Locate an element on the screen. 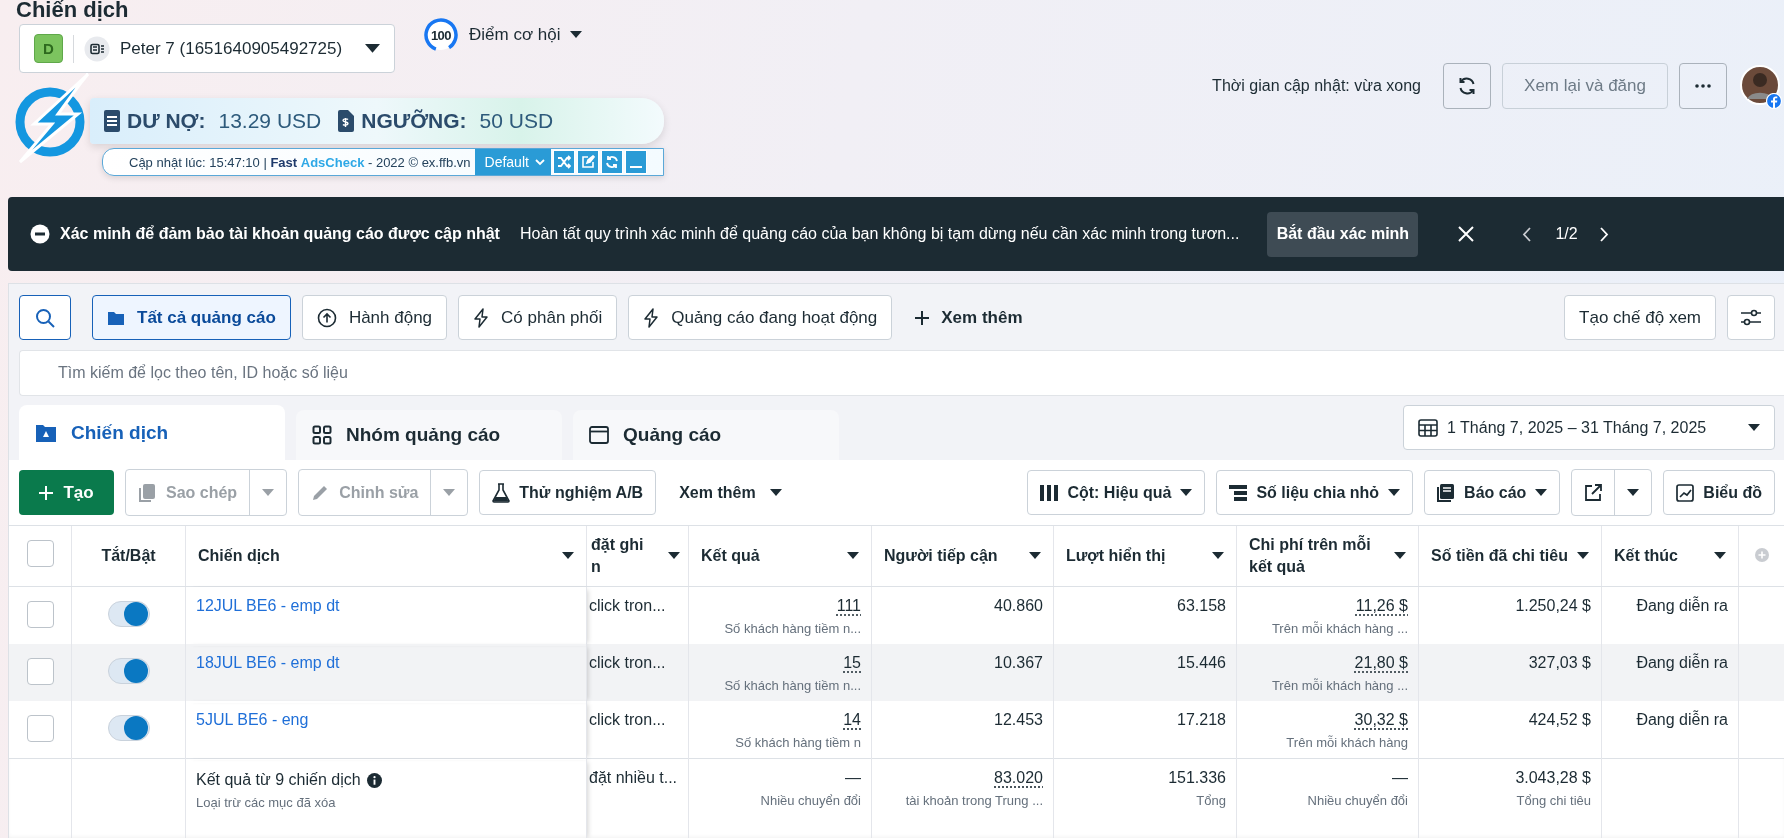 The width and height of the screenshot is (1784, 838). campaign-link: 18JUL BE6 - emp dt is located at coordinates (386, 663).